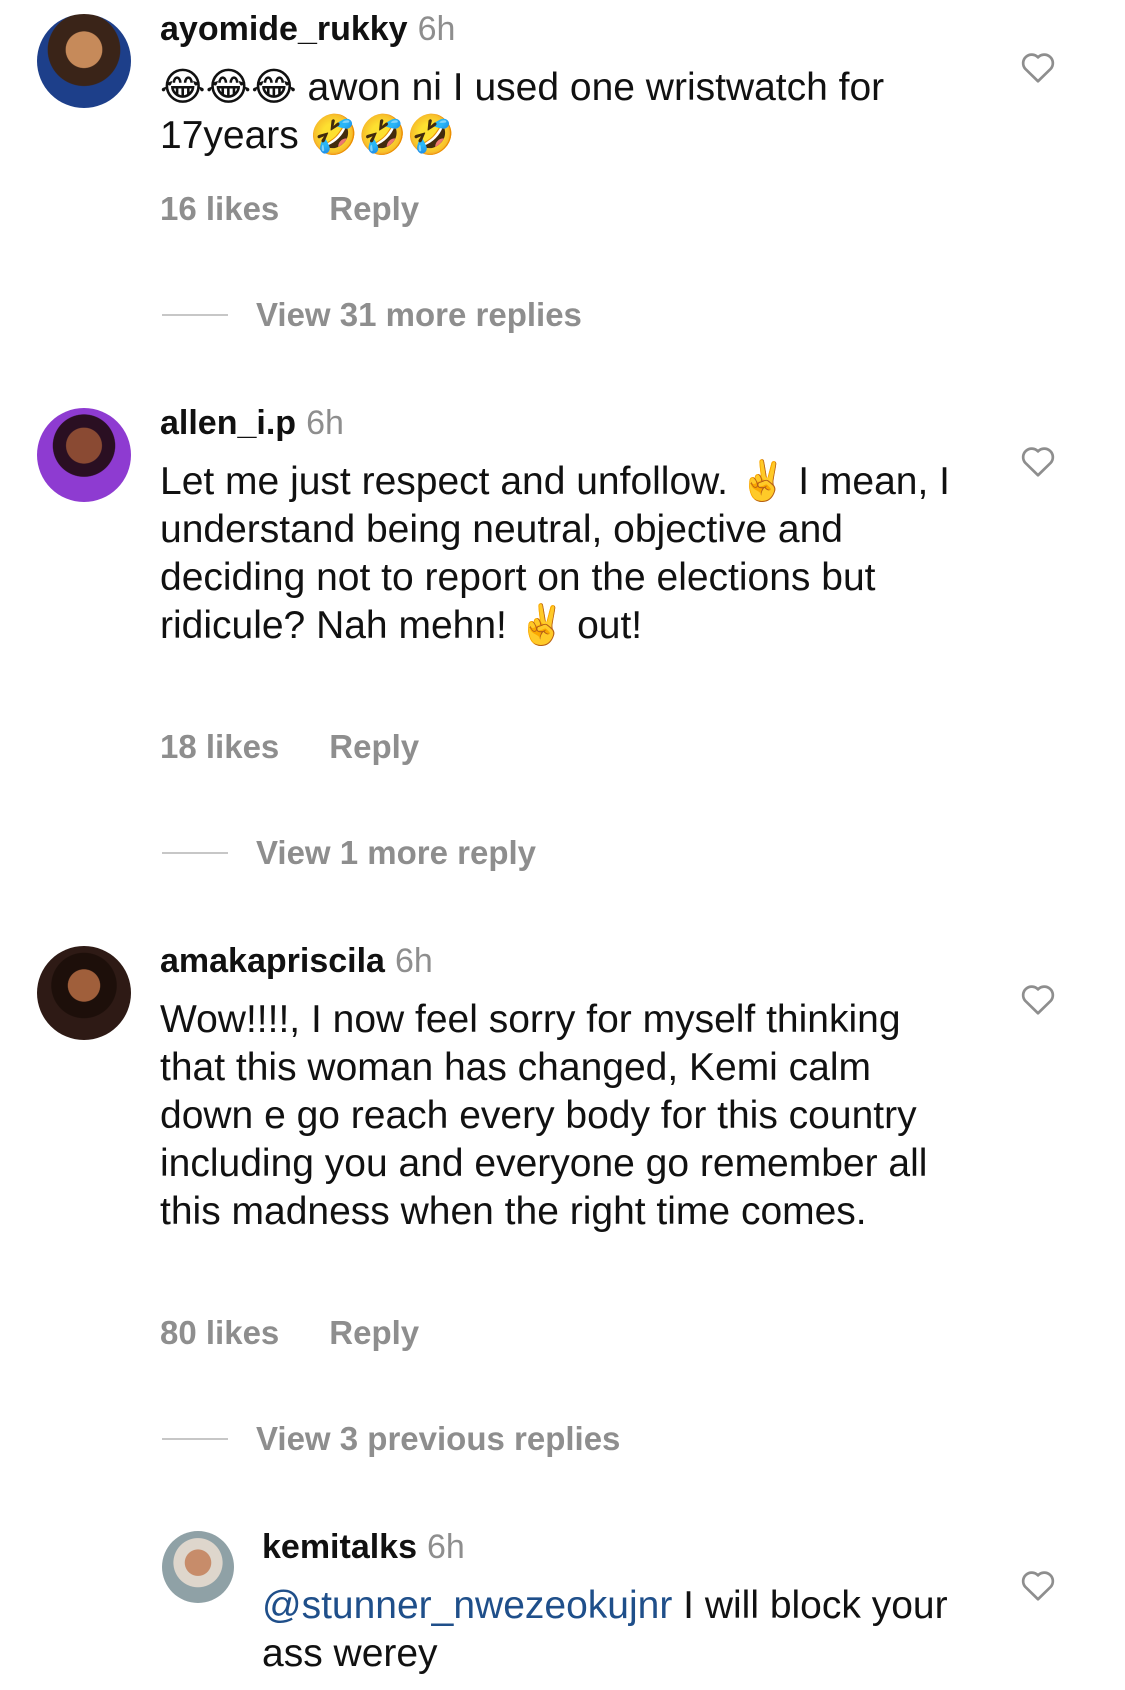 The width and height of the screenshot is (1125, 1690). I want to click on username: allen_i.p, so click(228, 423).